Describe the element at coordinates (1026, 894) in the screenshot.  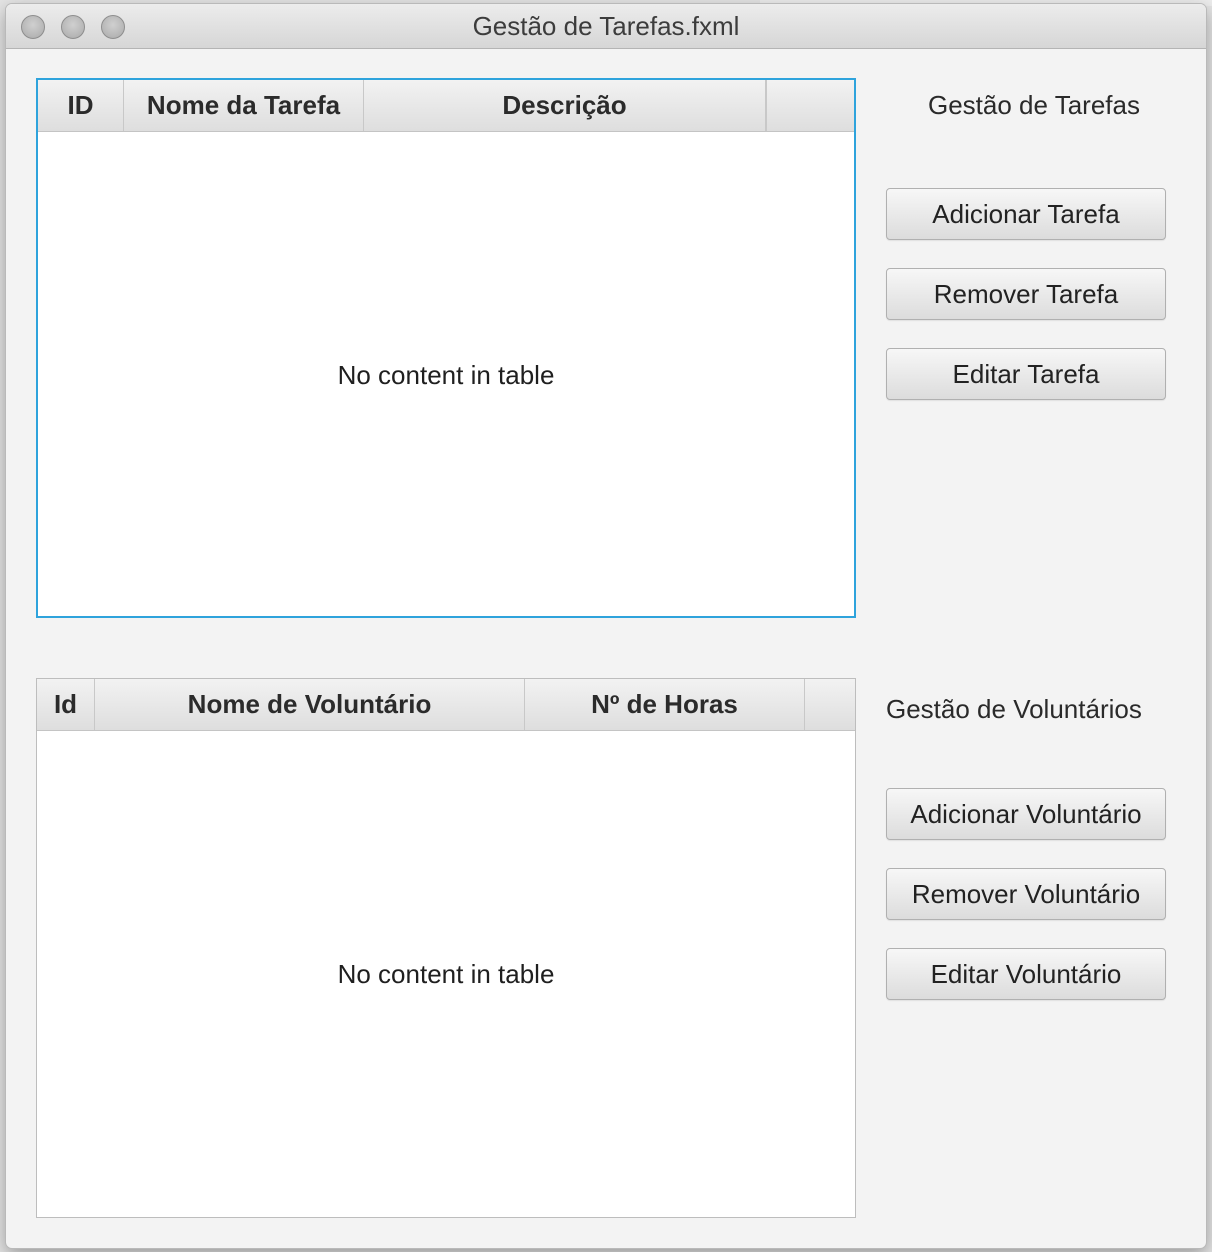
I see `remove-volunteer-button: Remover Voluntário` at that location.